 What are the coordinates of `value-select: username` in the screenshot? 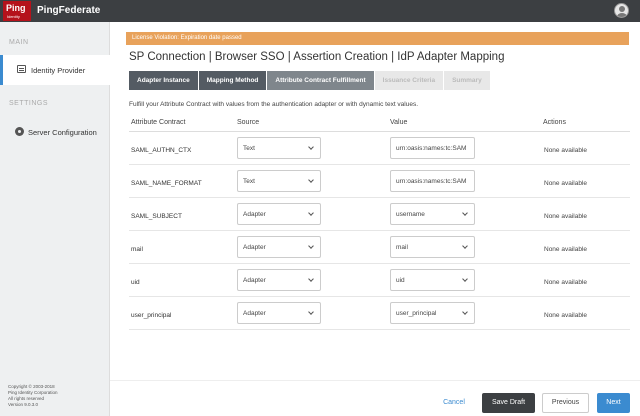 It's located at (432, 214).